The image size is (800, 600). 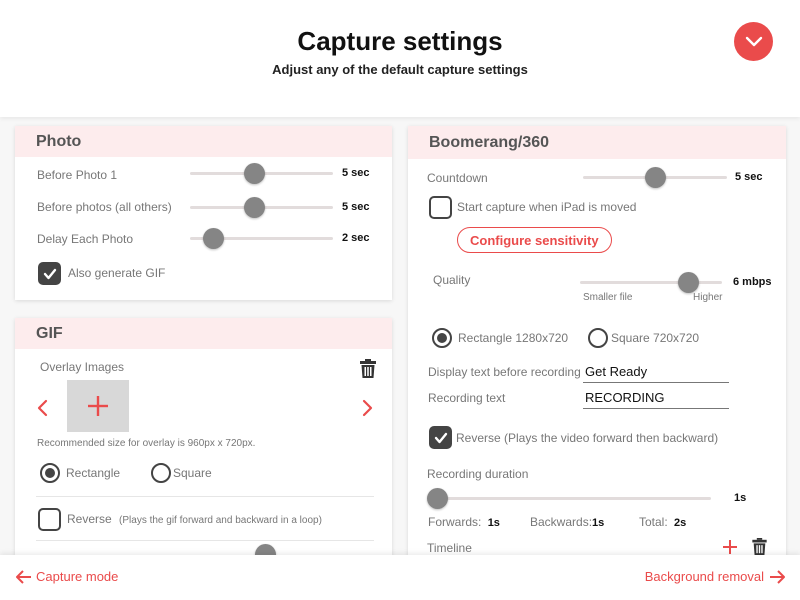 I want to click on photo-card-title: Photo, so click(x=203, y=141).